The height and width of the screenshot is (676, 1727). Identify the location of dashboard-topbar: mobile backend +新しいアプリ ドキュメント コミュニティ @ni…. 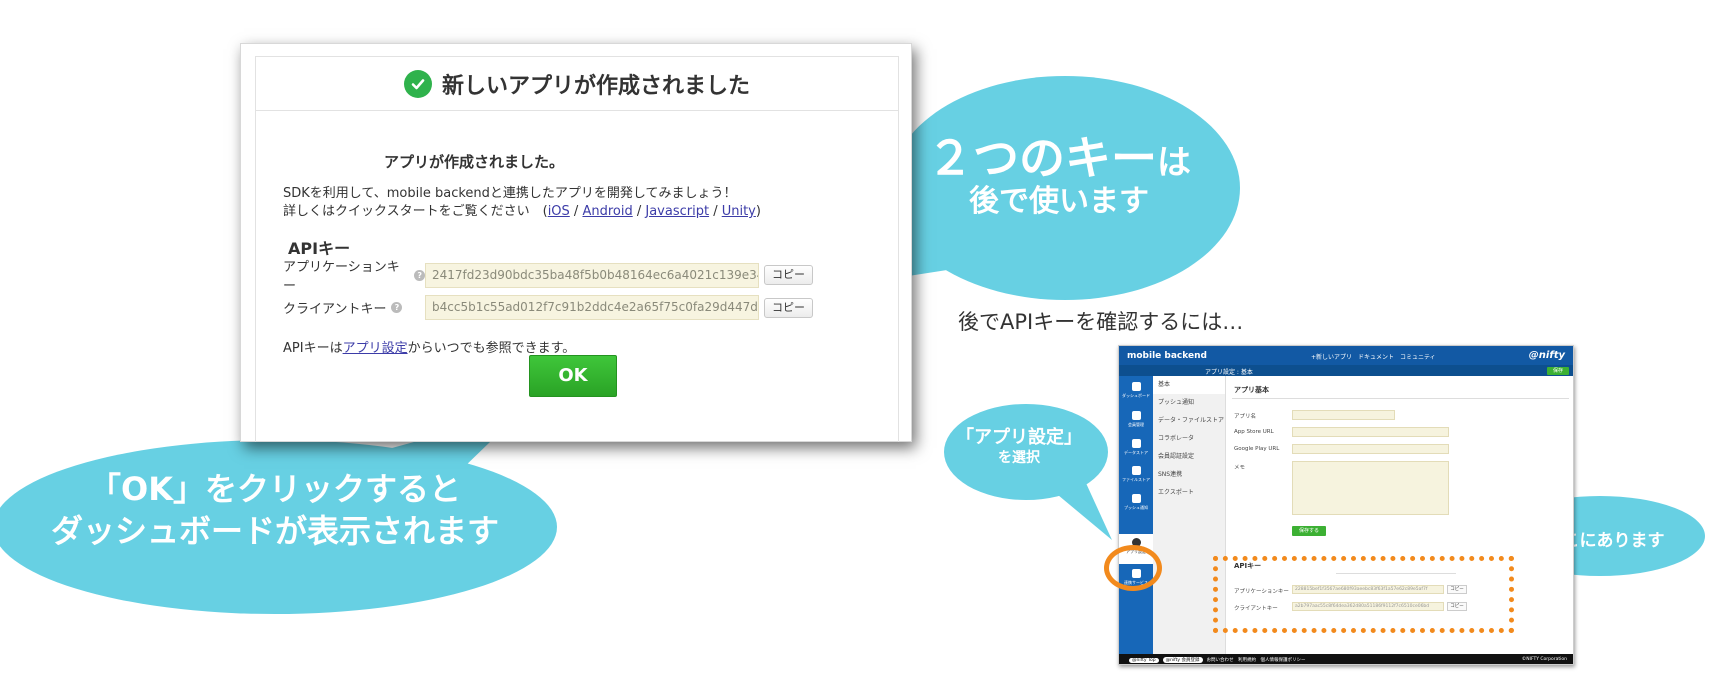
(1346, 355).